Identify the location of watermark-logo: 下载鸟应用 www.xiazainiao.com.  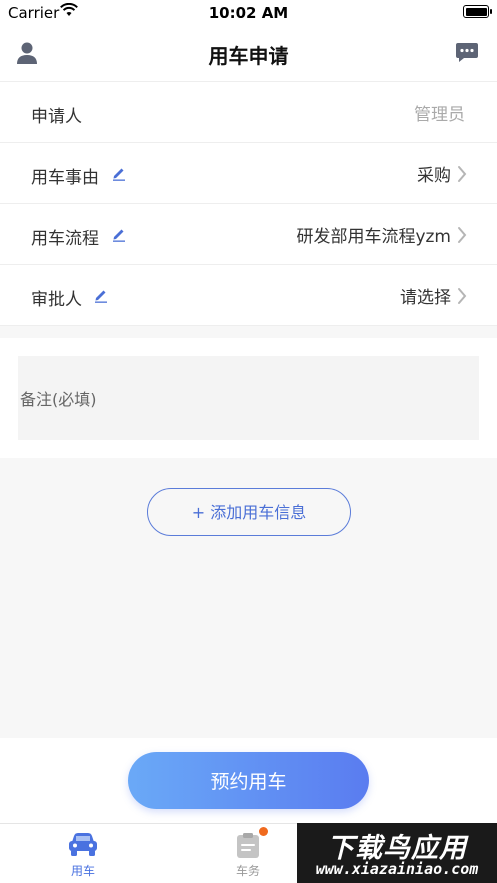
(397, 853).